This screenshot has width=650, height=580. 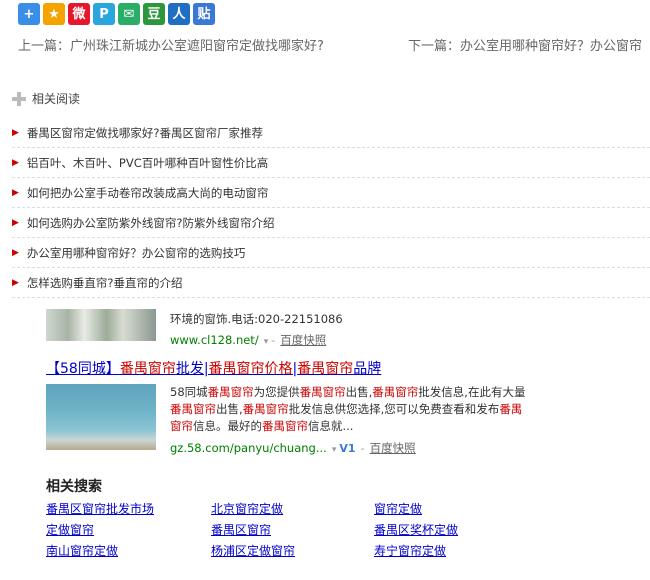 I want to click on ad-thumbnail, so click(x=101, y=325).